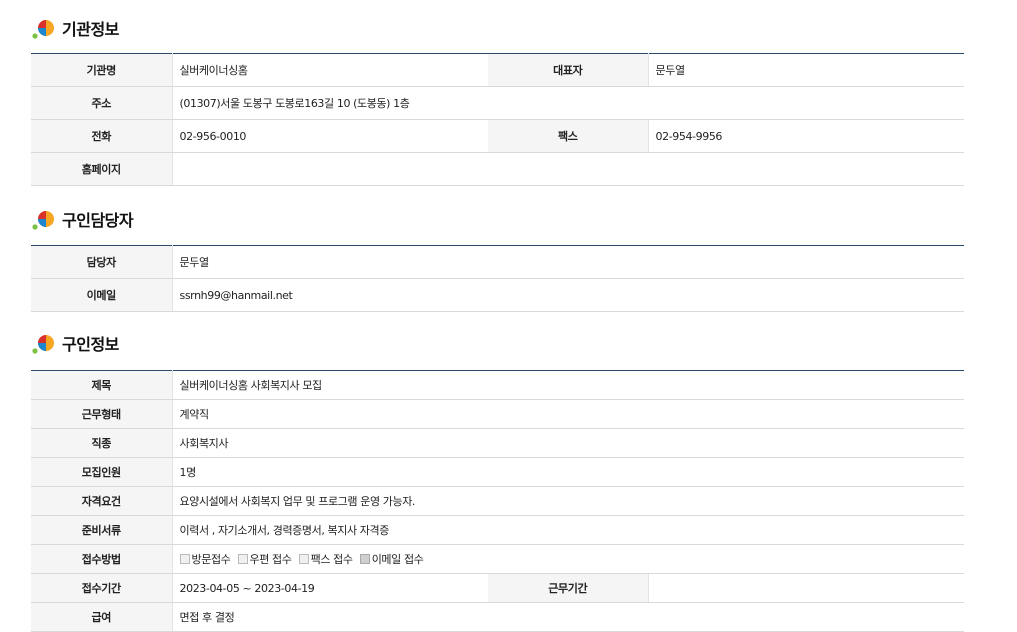 The image size is (1017, 632). I want to click on method-option-fax: 팩스 접수, so click(325, 559).